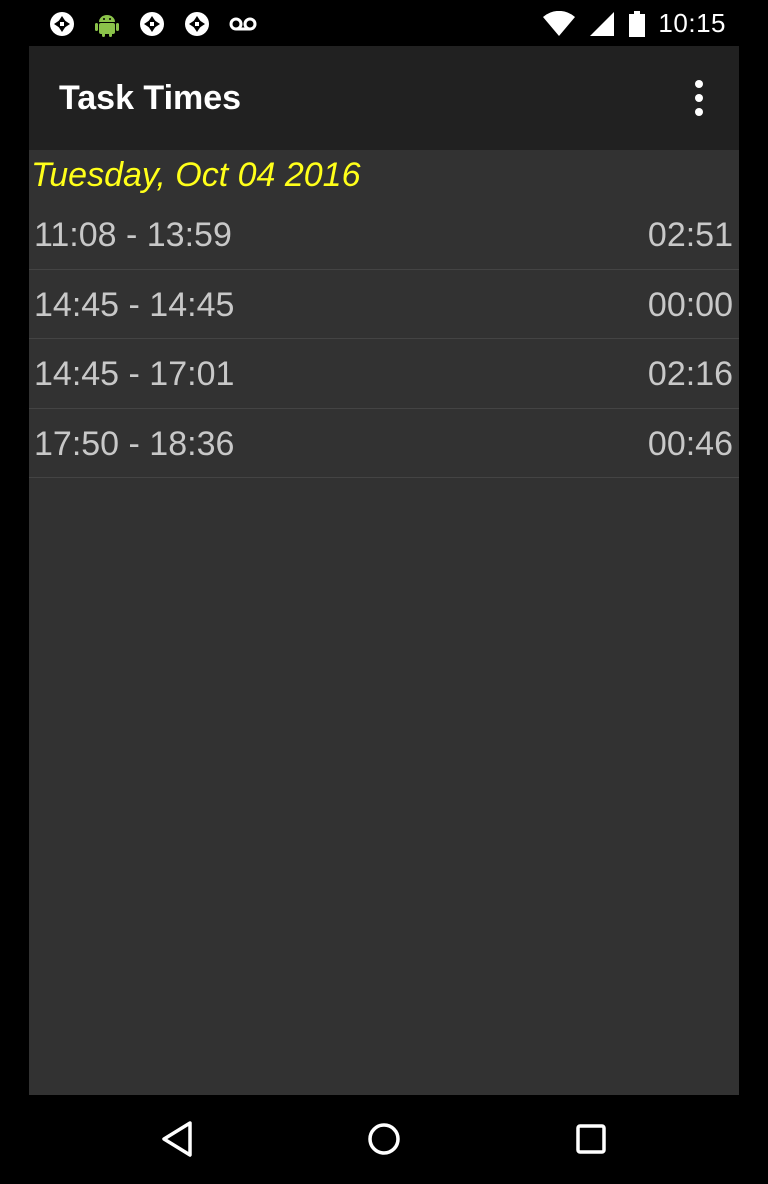 The height and width of the screenshot is (1184, 768). Describe the element at coordinates (384, 235) in the screenshot. I see `time-entry-row: 11:08 - 13:59 02:51` at that location.